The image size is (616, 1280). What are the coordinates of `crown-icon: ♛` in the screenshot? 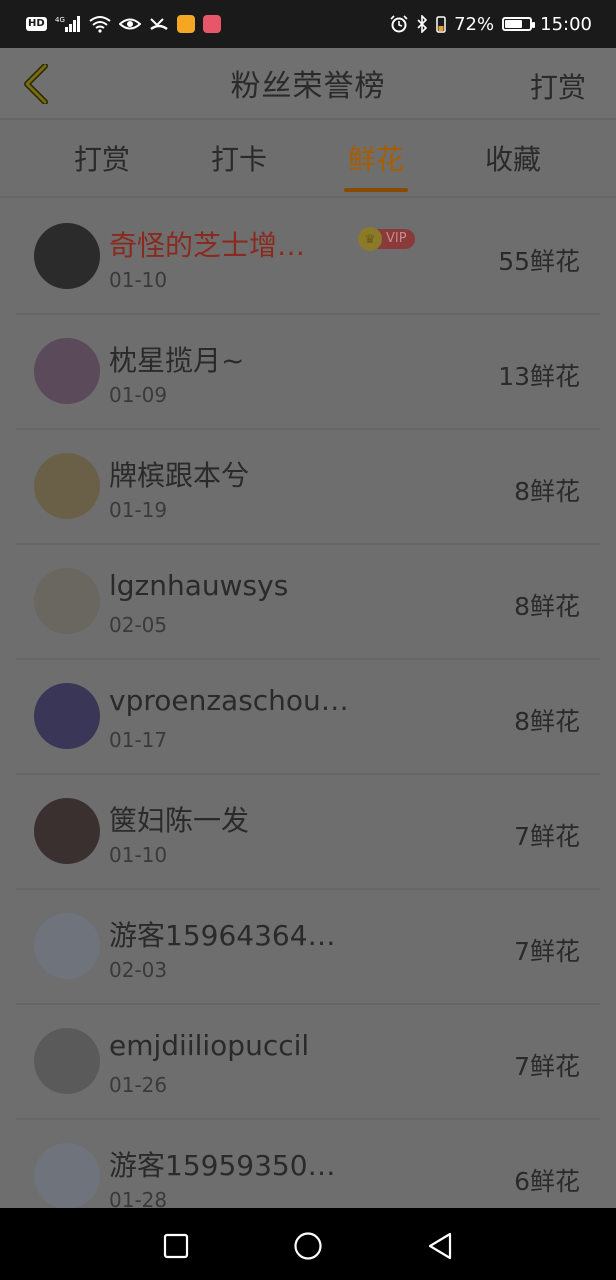 It's located at (370, 239).